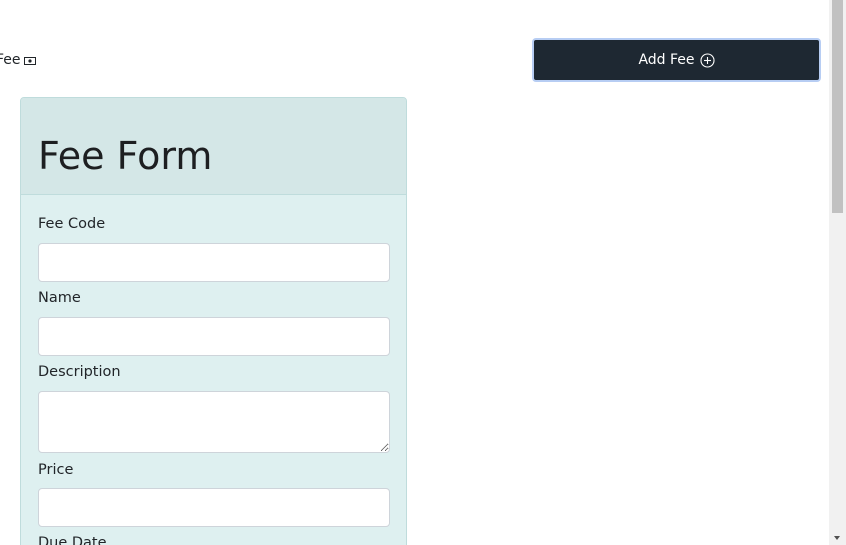 The image size is (846, 545). I want to click on vertical-scrollbar, so click(837, 272).